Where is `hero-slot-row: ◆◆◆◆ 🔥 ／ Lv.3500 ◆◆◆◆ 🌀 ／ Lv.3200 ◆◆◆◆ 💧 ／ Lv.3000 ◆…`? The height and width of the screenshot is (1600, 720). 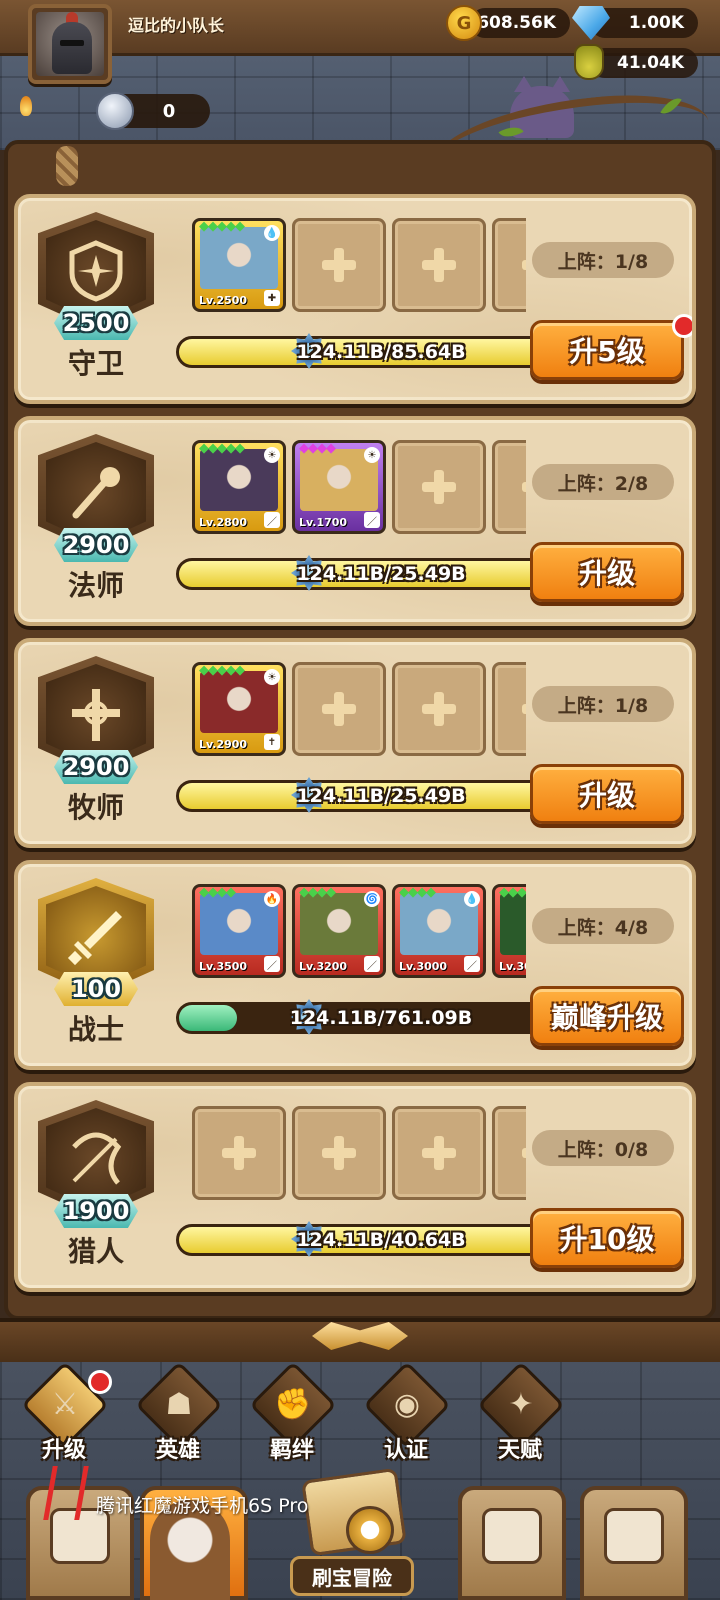
hero-slot-row: ◆◆◆◆ 🔥 ／ Lv.3500 ◆◆◆◆ 🌀 ／ Lv.3200 ◆◆◆◆ 💧 ／ Lv.3000 ◆… is located at coordinates (351, 932).